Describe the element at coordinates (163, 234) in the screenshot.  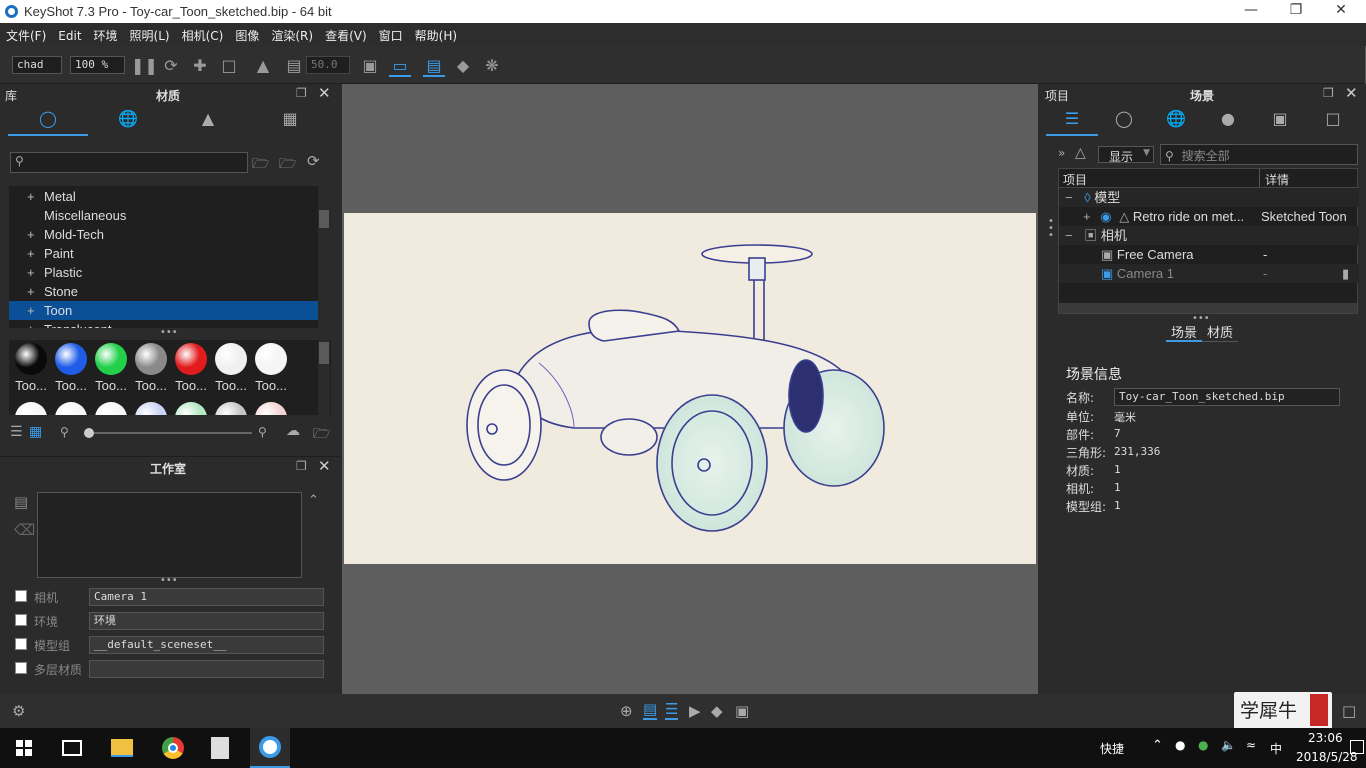
I see `category-mold-tech: + Mold-Tech` at that location.